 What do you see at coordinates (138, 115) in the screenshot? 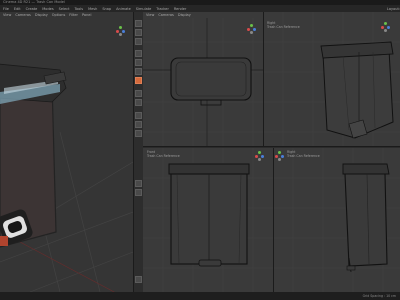
I see `workplane-button` at bounding box center [138, 115].